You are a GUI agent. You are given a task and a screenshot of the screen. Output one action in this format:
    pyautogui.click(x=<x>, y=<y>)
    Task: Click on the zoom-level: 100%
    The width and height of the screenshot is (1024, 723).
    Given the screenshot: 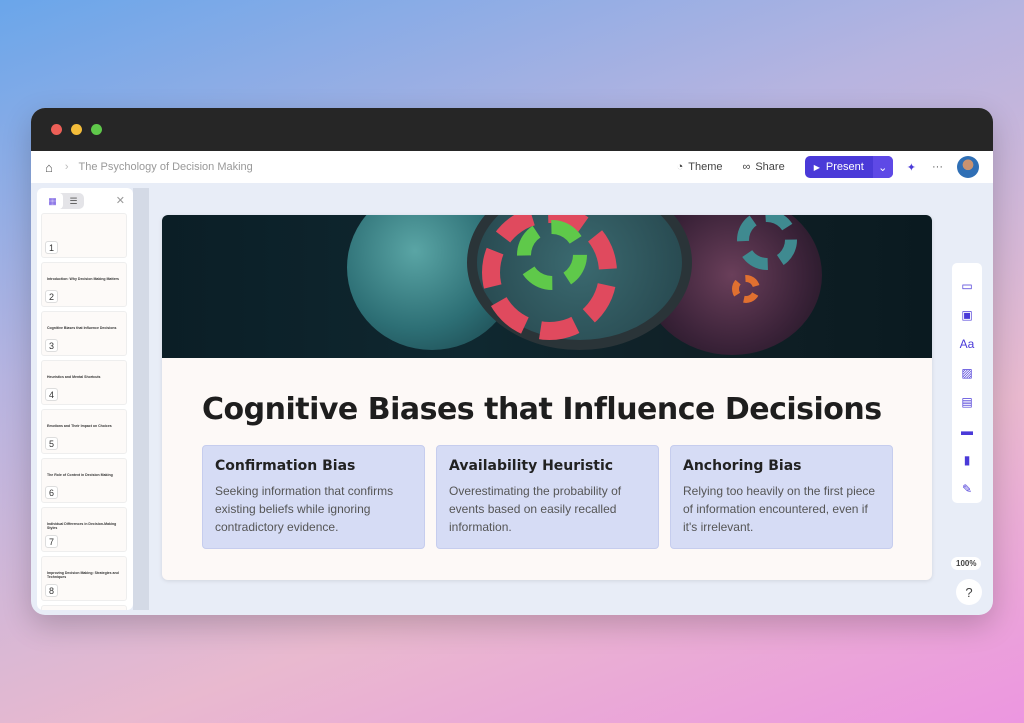 What is the action you would take?
    pyautogui.click(x=966, y=563)
    